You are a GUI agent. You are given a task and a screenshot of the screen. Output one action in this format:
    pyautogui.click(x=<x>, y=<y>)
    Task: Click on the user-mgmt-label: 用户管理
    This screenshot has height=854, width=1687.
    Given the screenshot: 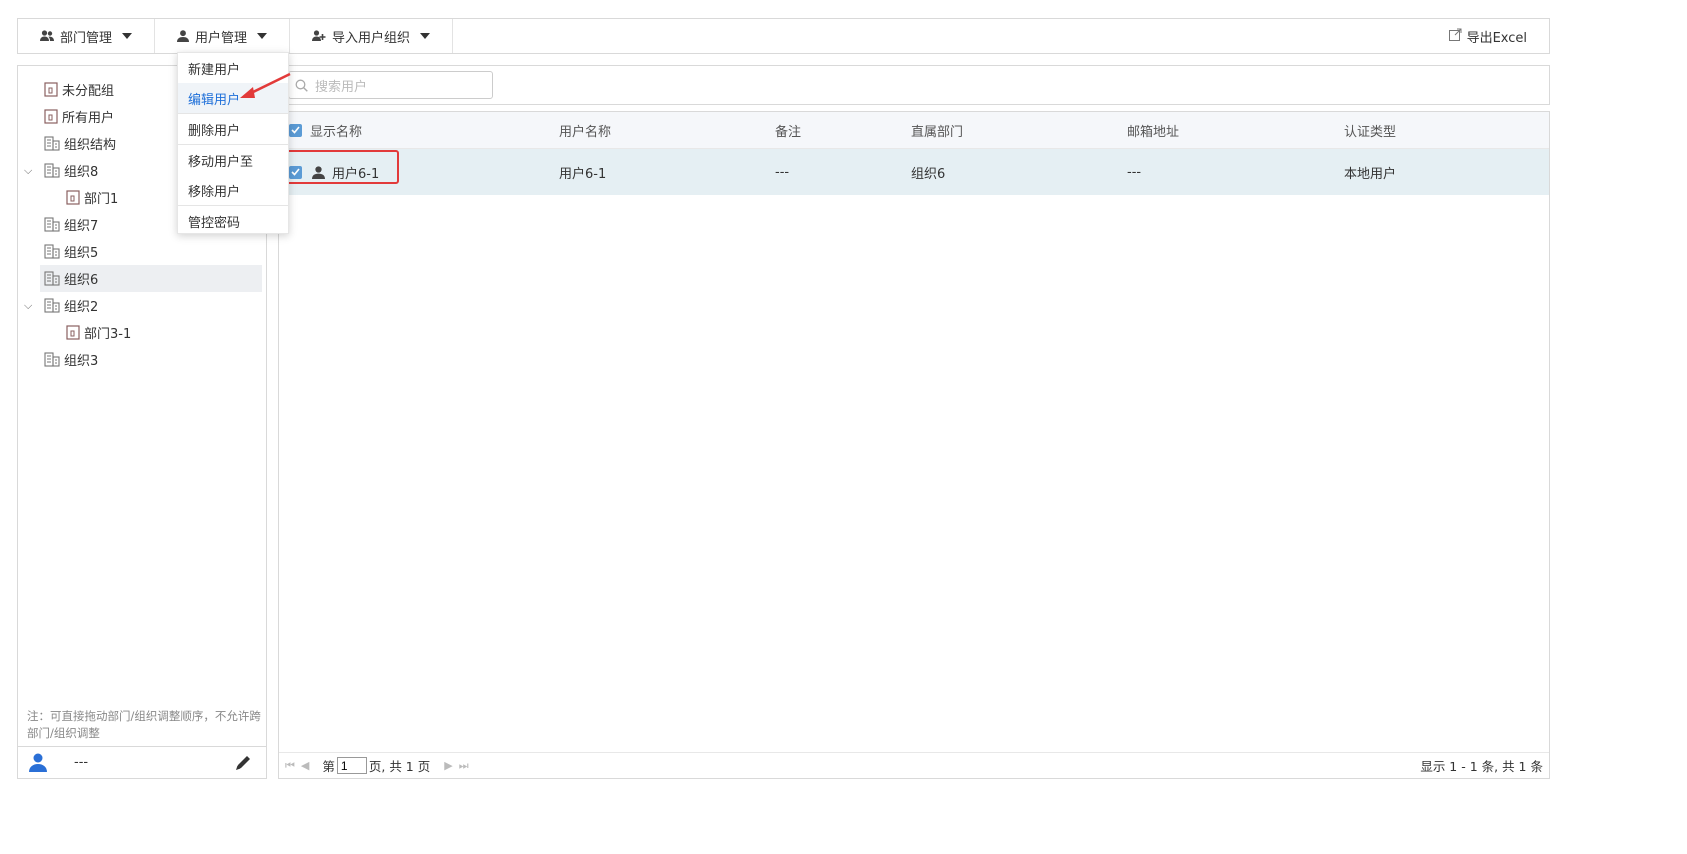 What is the action you would take?
    pyautogui.click(x=221, y=38)
    